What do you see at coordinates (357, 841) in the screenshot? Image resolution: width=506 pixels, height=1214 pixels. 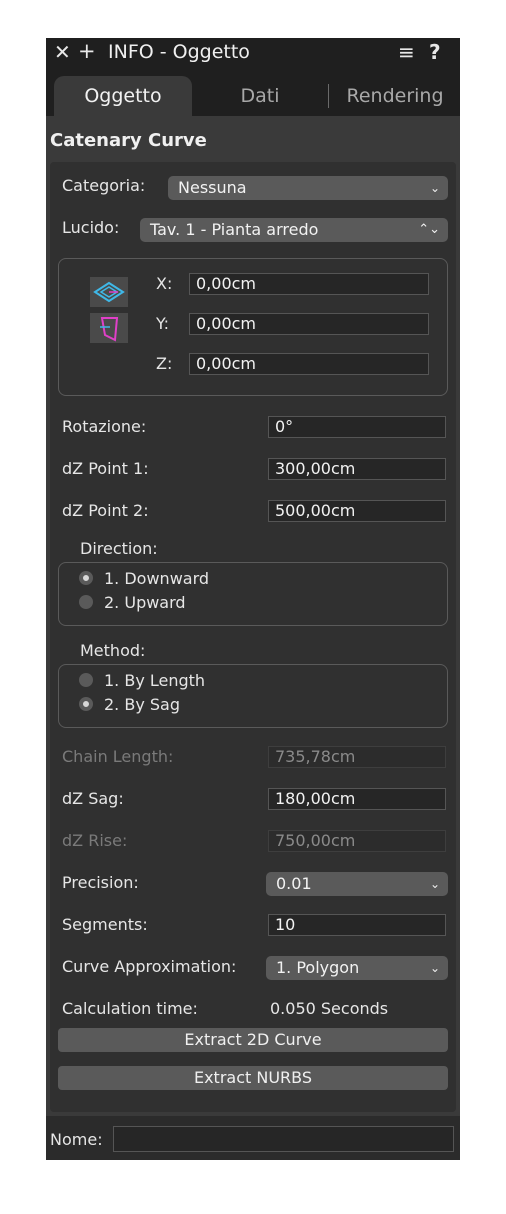 I see `dz-rise-field: 750,00cm` at bounding box center [357, 841].